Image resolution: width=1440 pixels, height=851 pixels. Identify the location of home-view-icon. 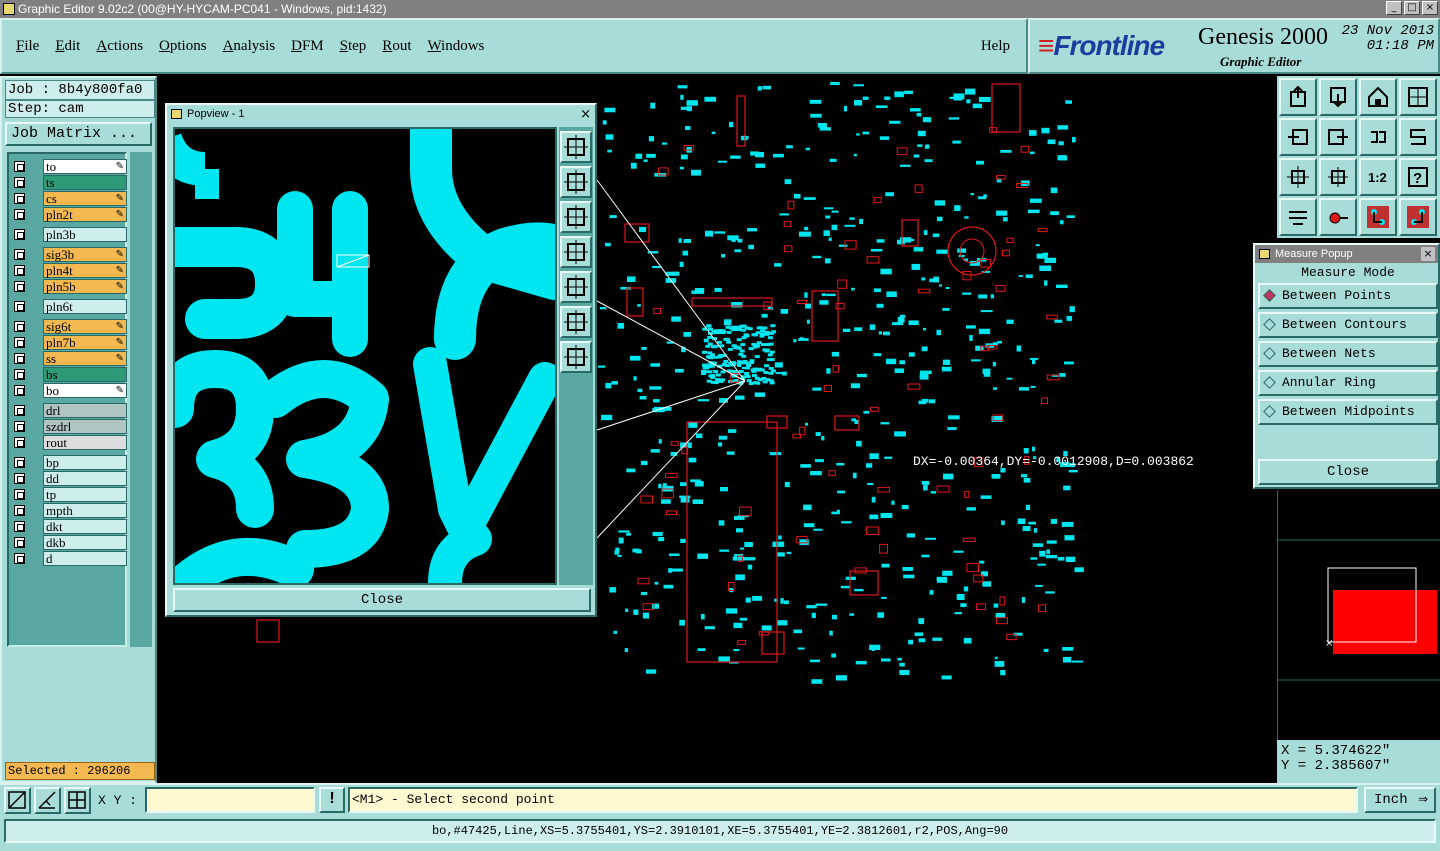
(1378, 97).